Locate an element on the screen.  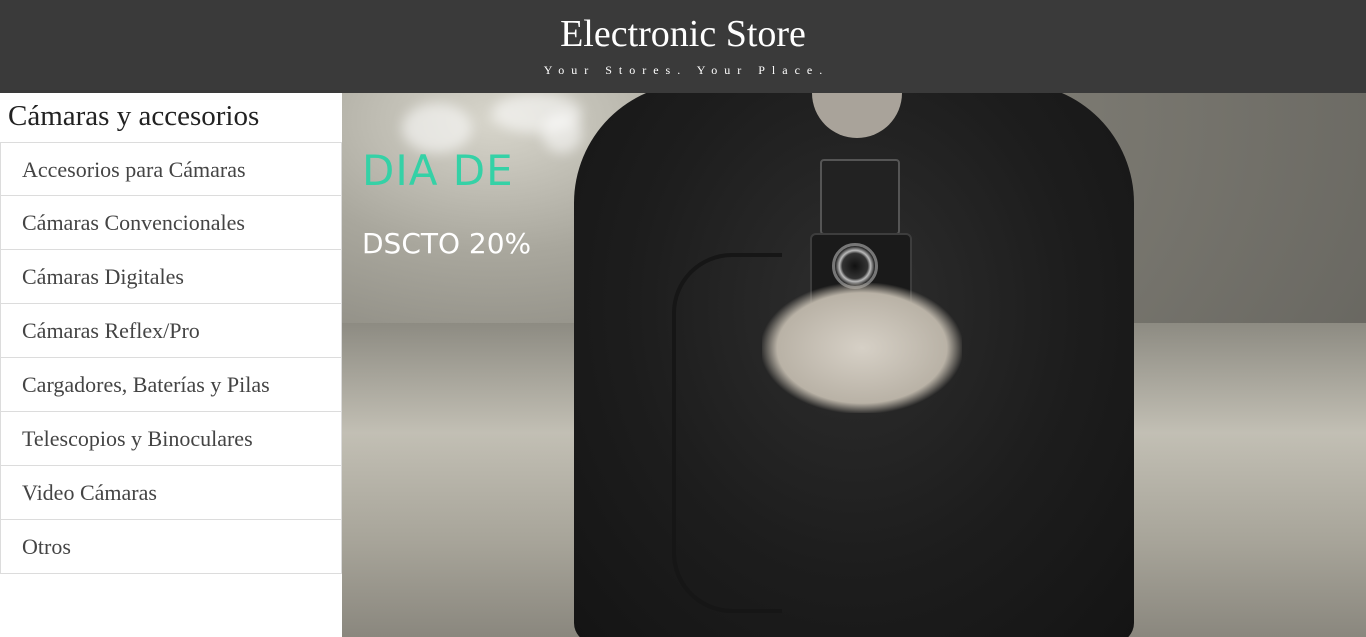
promo-title: DIA DE is located at coordinates (438, 170).